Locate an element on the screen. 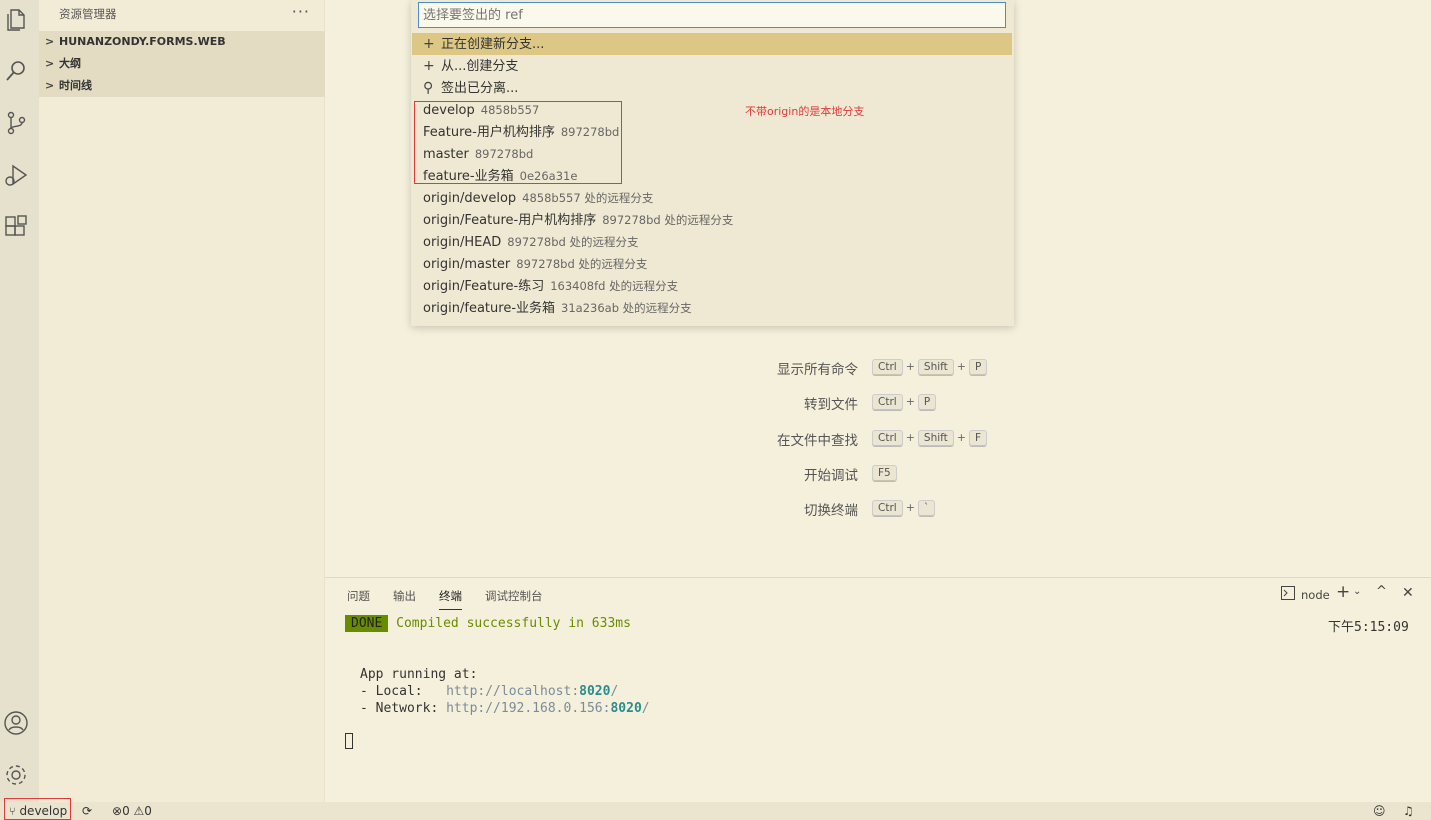 This screenshot has width=1431, height=820. warning-count: 0 is located at coordinates (148, 811).